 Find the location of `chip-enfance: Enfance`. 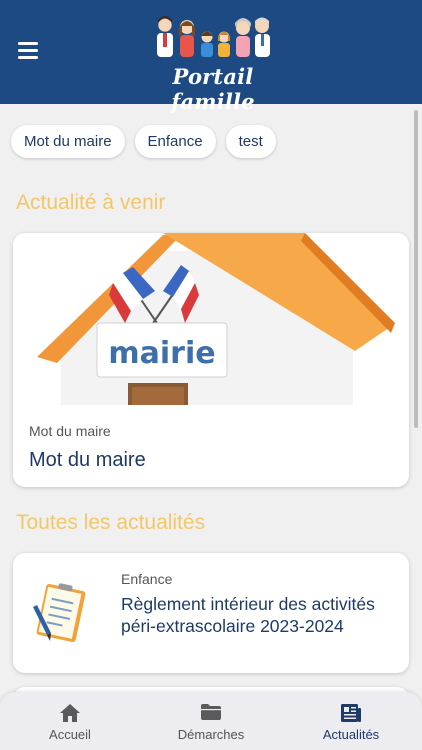

chip-enfance: Enfance is located at coordinates (175, 141).